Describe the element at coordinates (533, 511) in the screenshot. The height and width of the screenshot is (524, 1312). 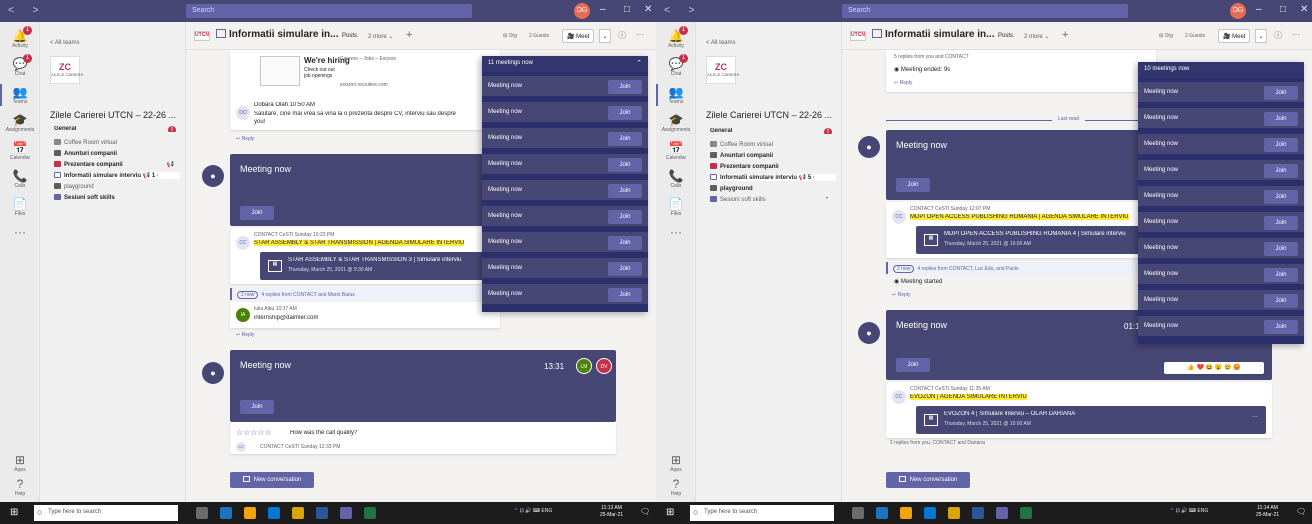
I see `system-tray: ⌃ ⊡ 🔊 ⌨ ENG` at that location.